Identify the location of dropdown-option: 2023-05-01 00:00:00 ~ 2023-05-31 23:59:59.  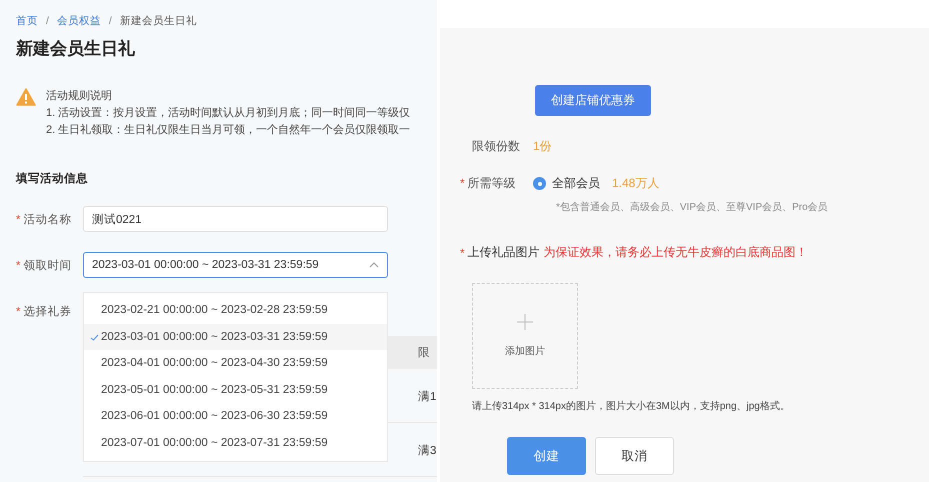
(235, 389).